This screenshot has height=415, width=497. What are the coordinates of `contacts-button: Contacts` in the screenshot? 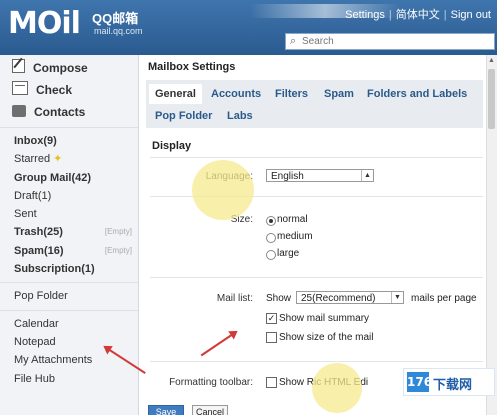 It's located at (69, 112).